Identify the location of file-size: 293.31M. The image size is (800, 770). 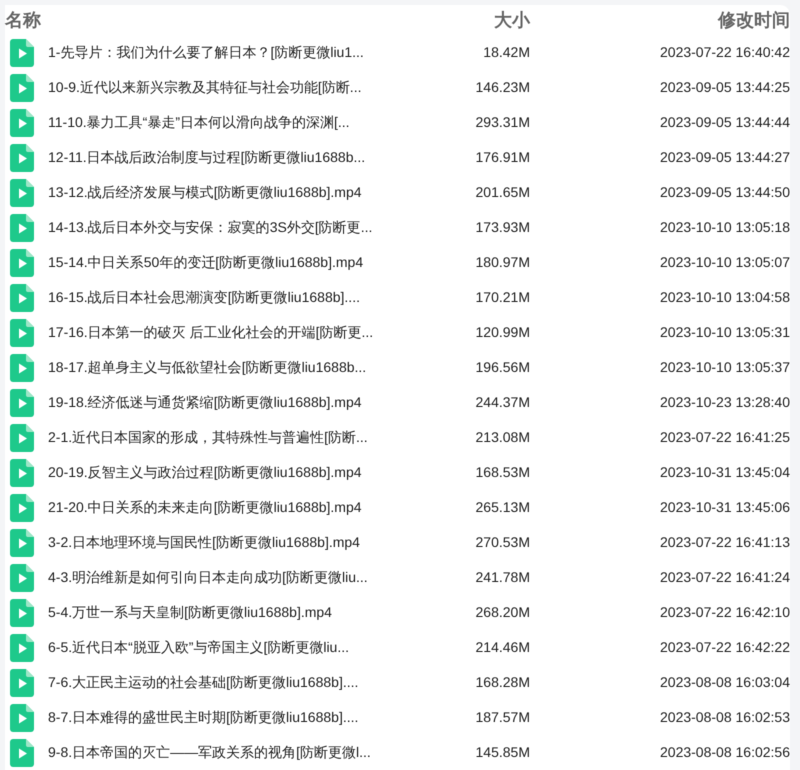
(503, 122).